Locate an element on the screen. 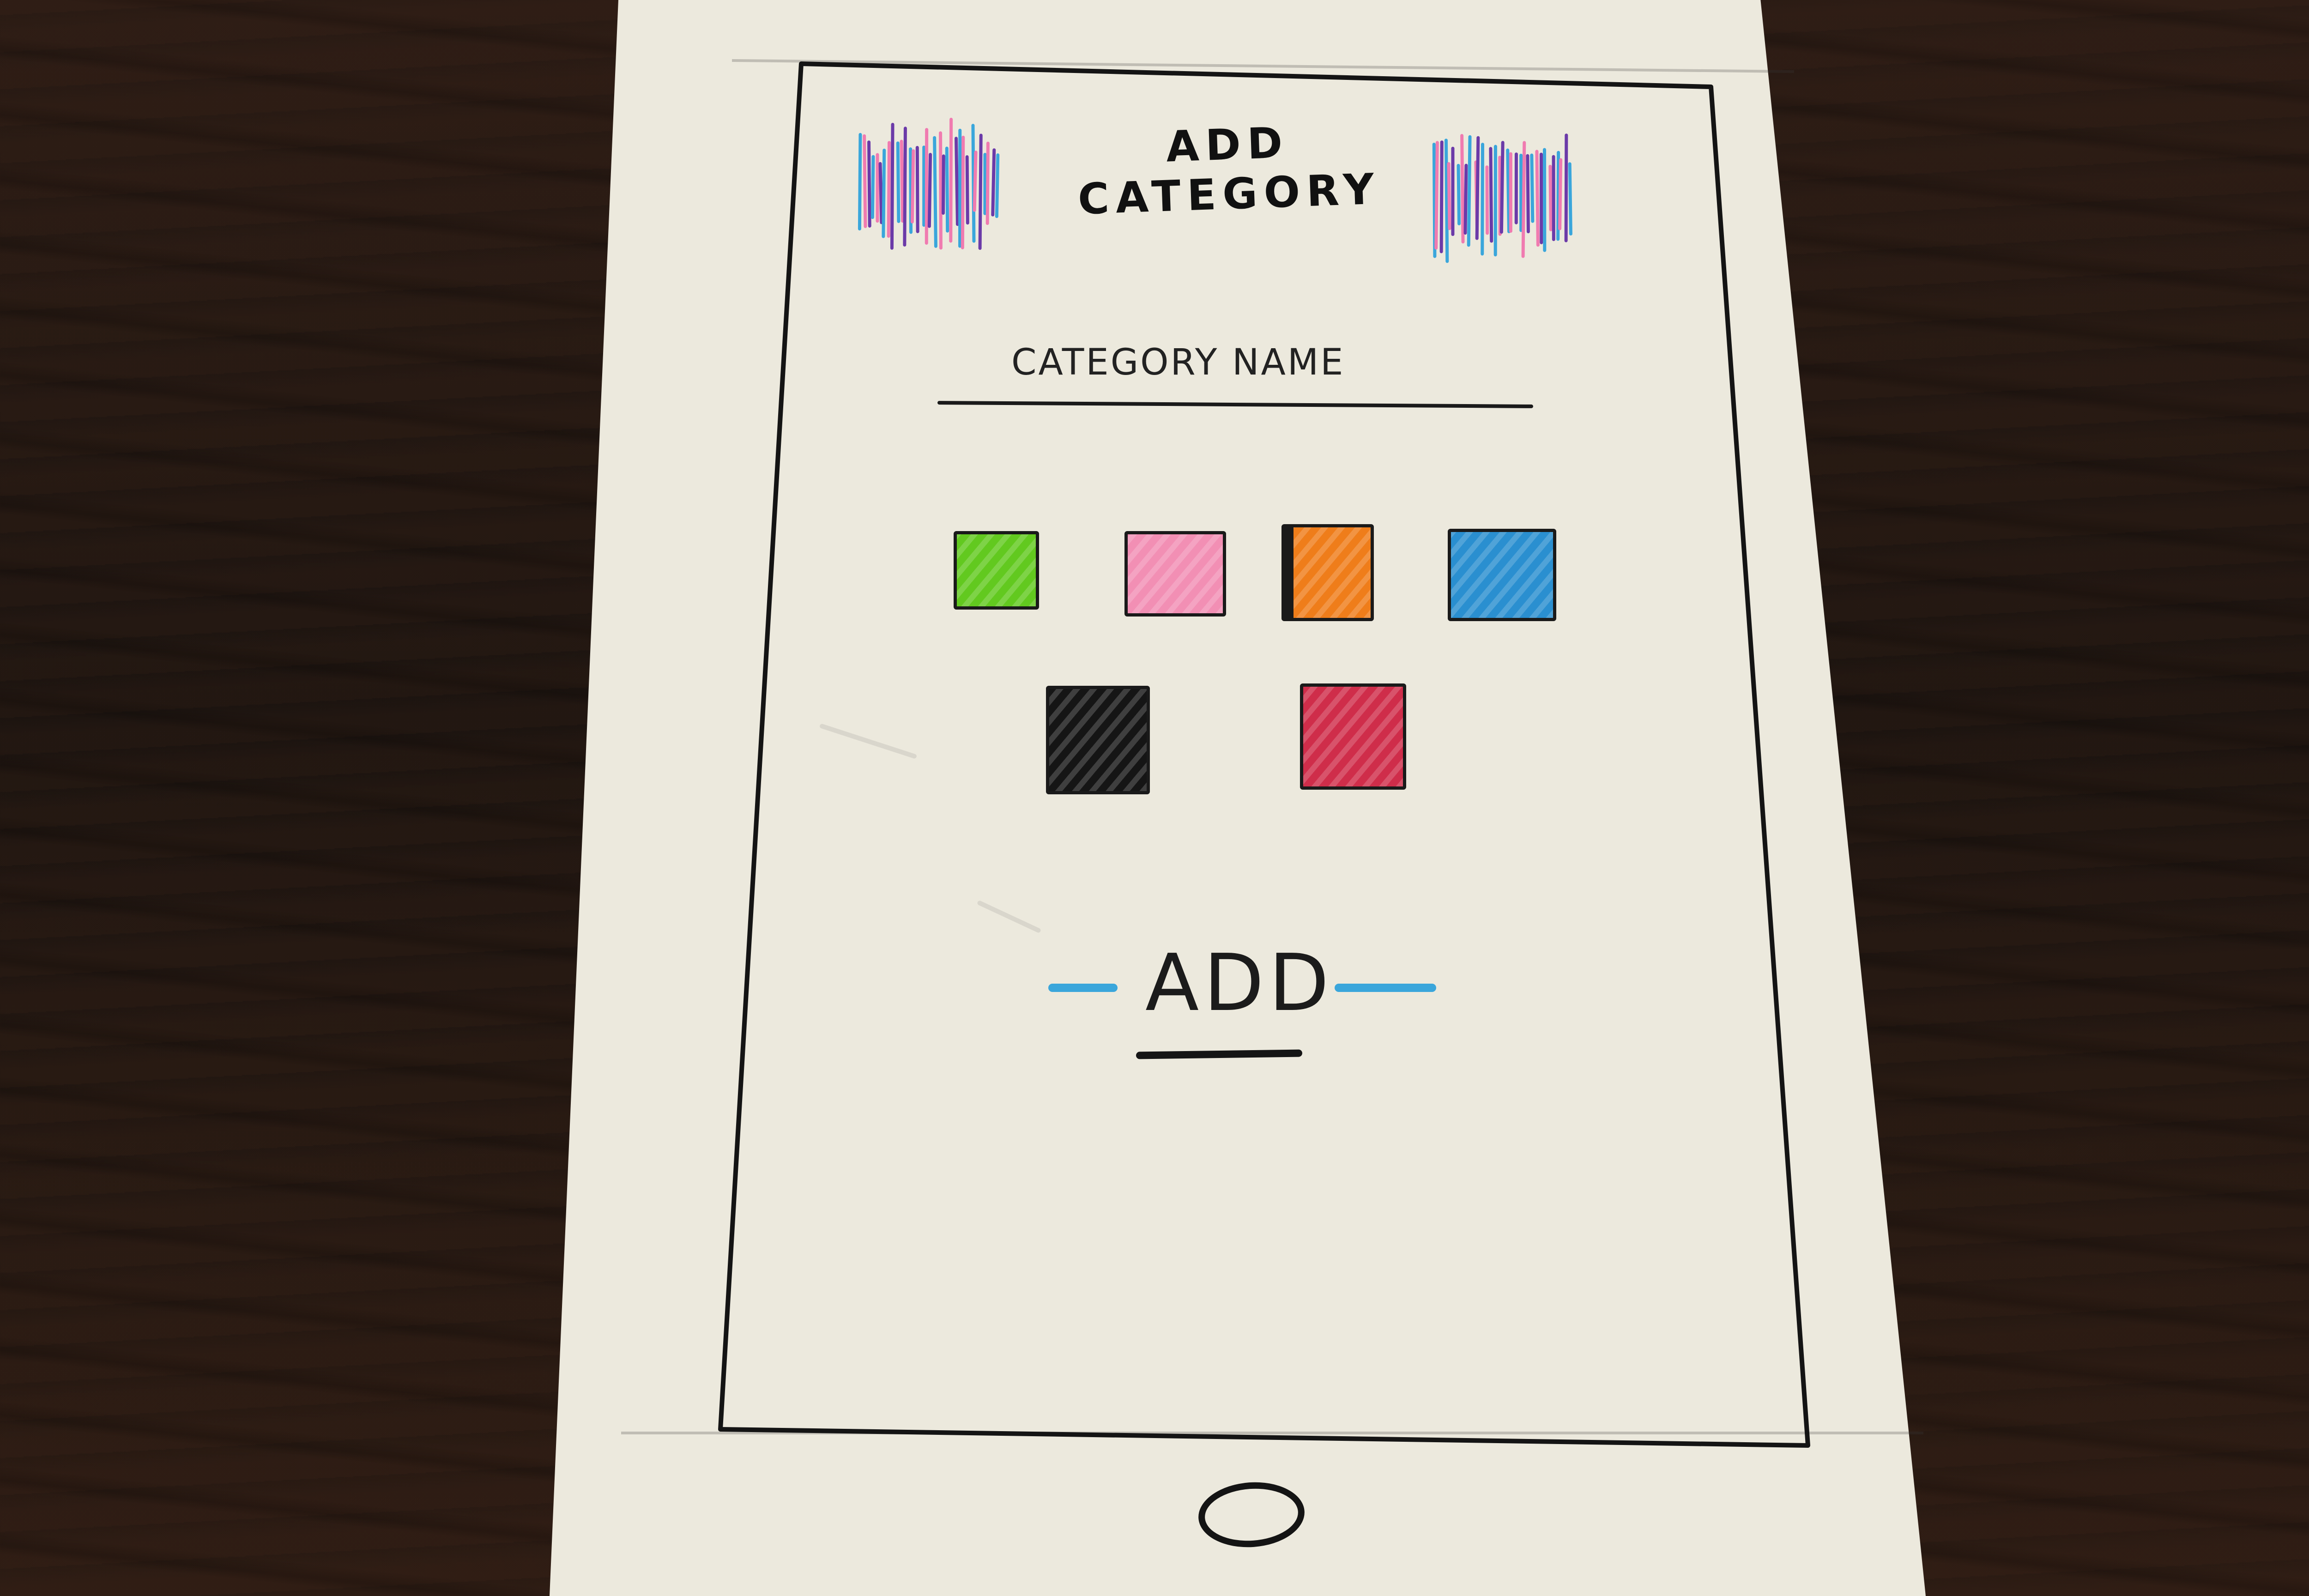 The width and height of the screenshot is (2309, 1596). add-button-underline is located at coordinates (1219, 1054).